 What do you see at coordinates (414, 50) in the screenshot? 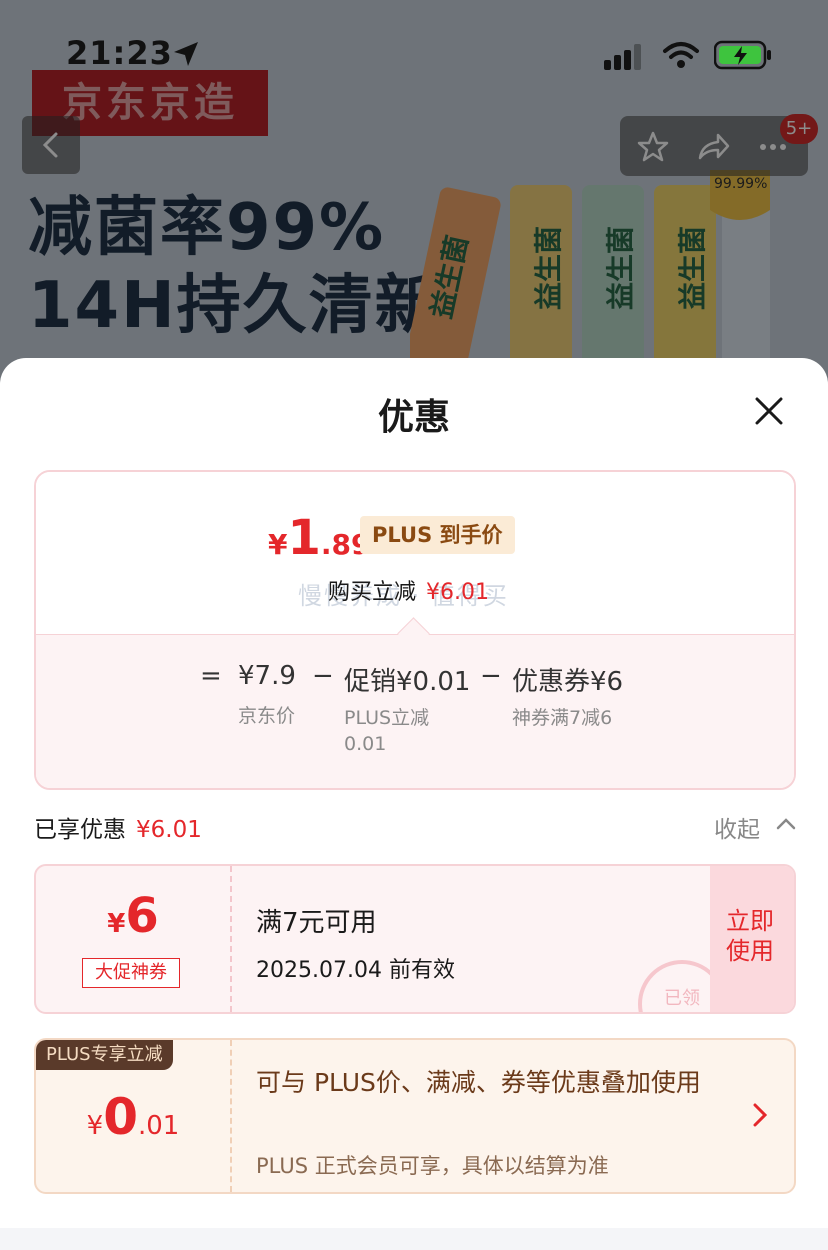
I see `status-bar: 21:23` at bounding box center [414, 50].